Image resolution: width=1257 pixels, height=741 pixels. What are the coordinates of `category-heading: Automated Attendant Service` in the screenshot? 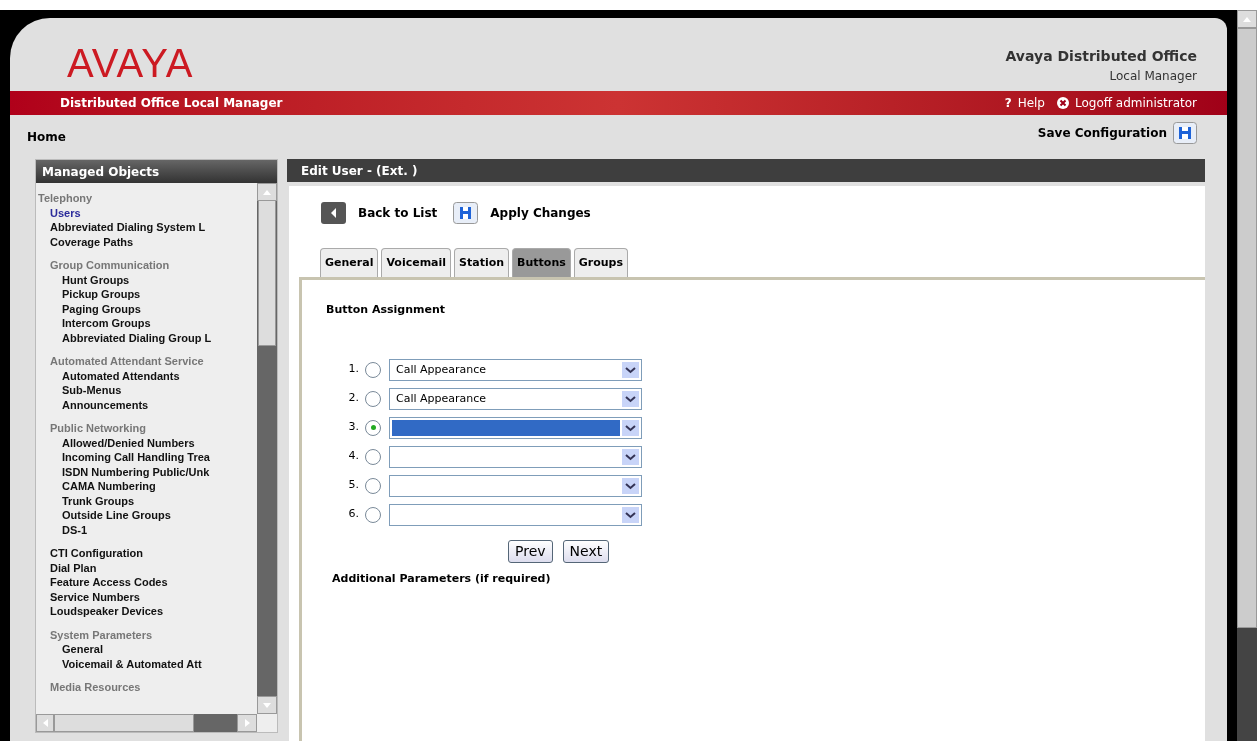 It's located at (127, 361).